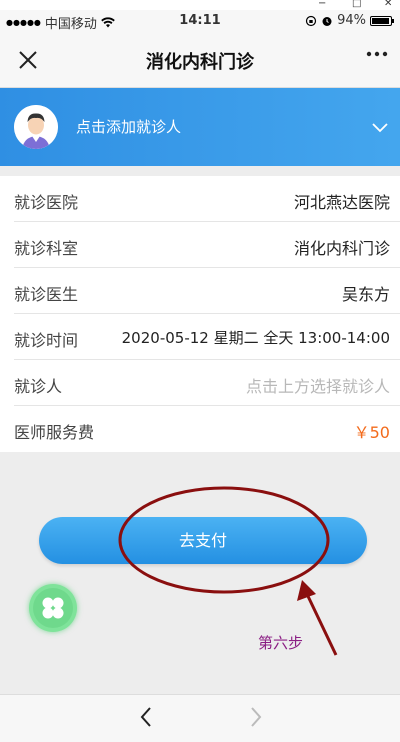  I want to click on avatar, so click(36, 127).